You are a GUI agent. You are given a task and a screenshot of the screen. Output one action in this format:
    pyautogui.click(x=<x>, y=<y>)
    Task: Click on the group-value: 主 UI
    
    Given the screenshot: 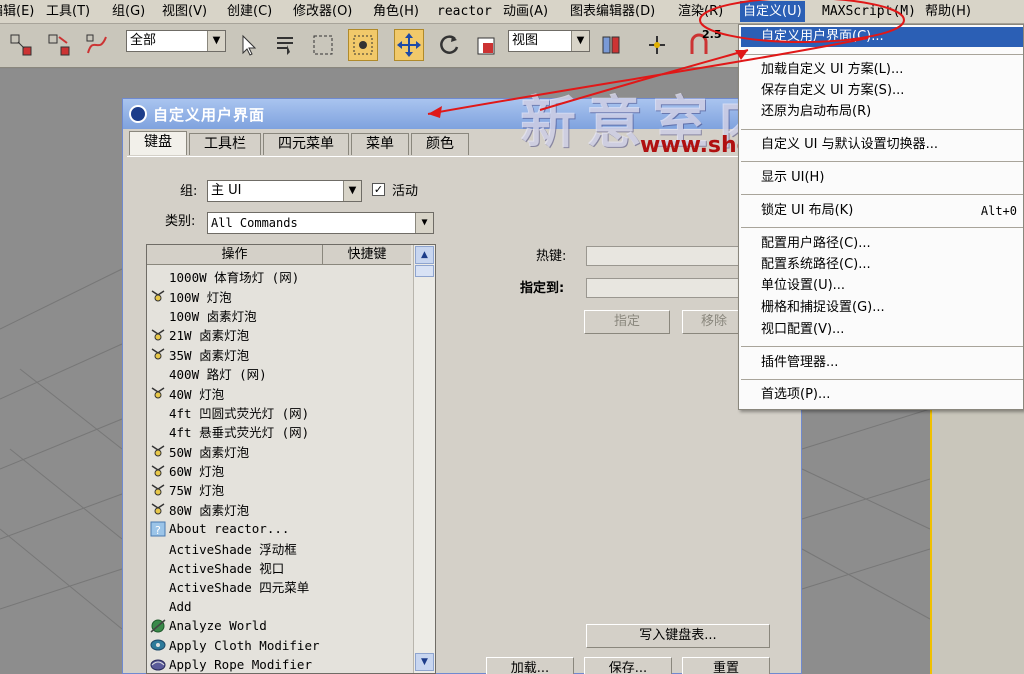 What is the action you would take?
    pyautogui.click(x=226, y=190)
    